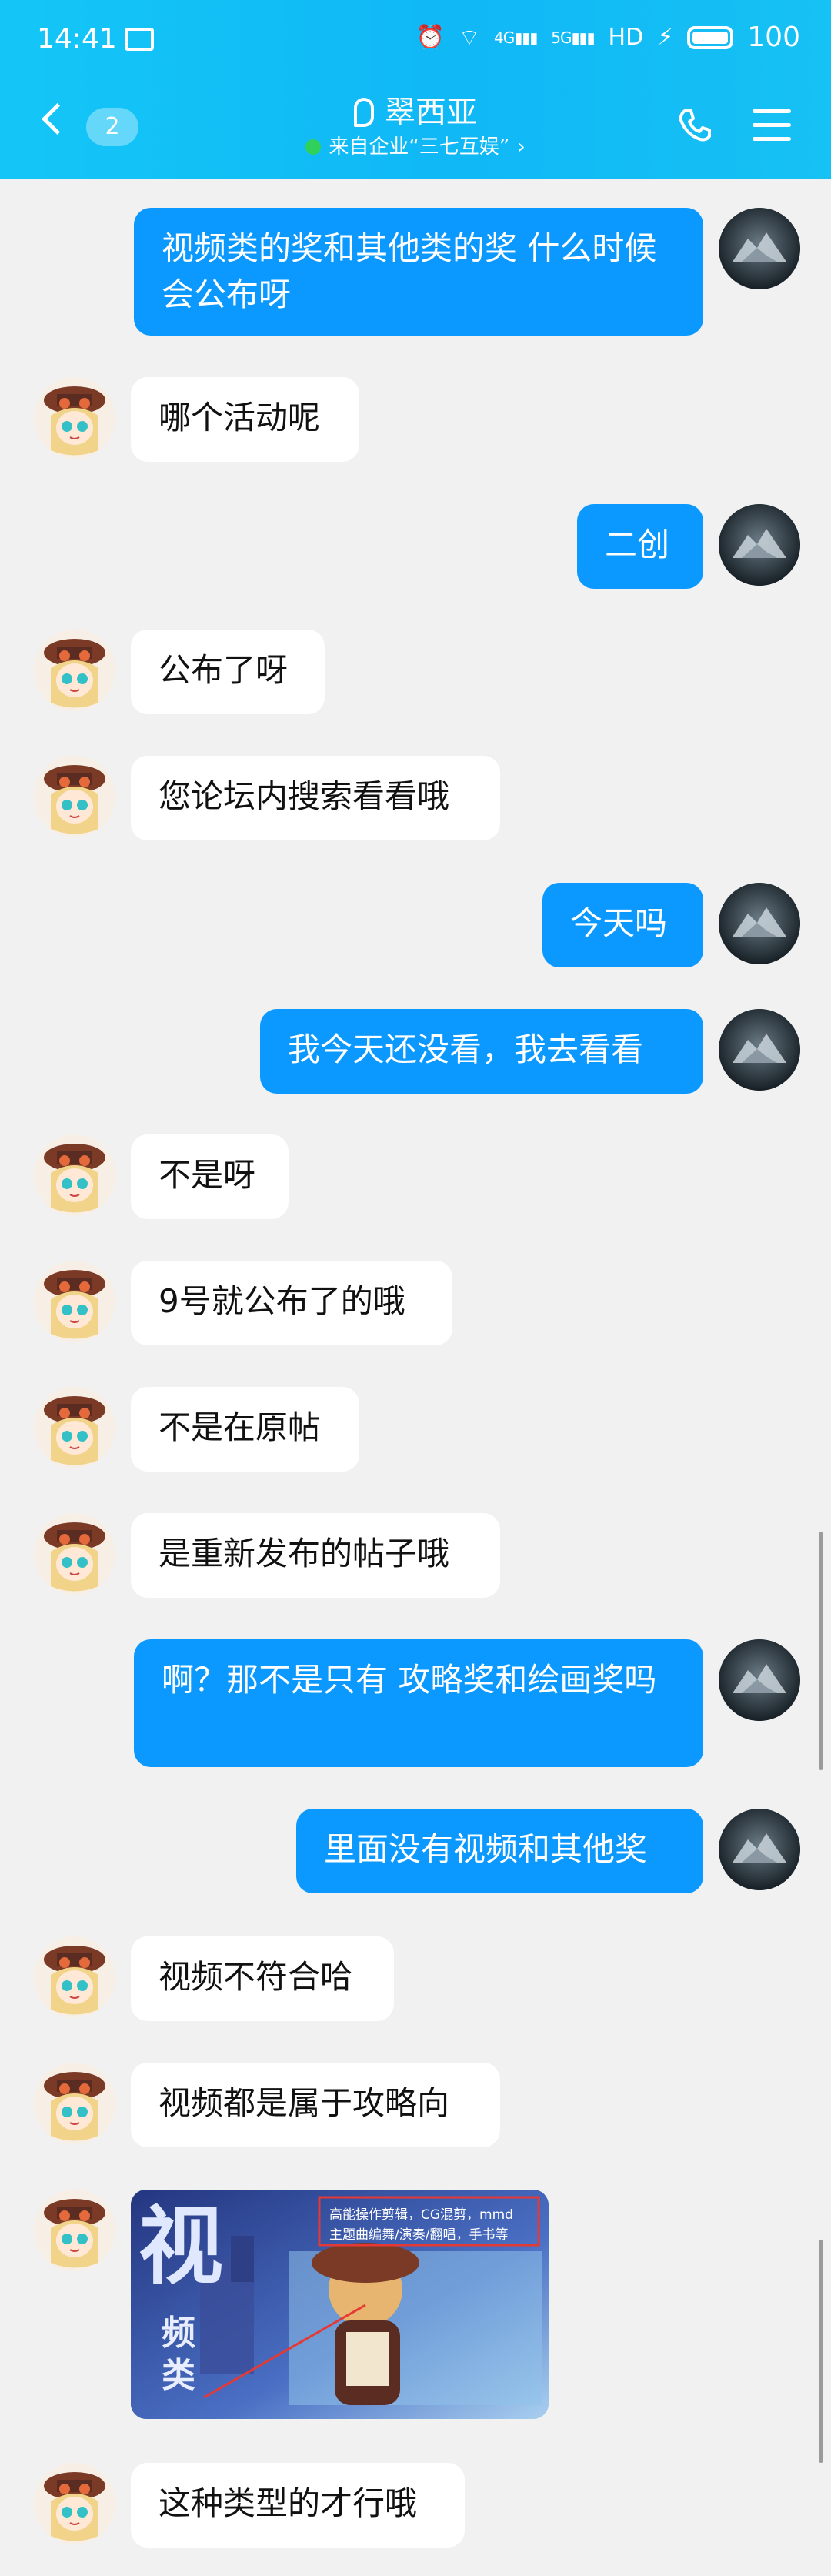  What do you see at coordinates (419, 147) in the screenshot?
I see `contact-company: 来自企业“三七互娱”` at bounding box center [419, 147].